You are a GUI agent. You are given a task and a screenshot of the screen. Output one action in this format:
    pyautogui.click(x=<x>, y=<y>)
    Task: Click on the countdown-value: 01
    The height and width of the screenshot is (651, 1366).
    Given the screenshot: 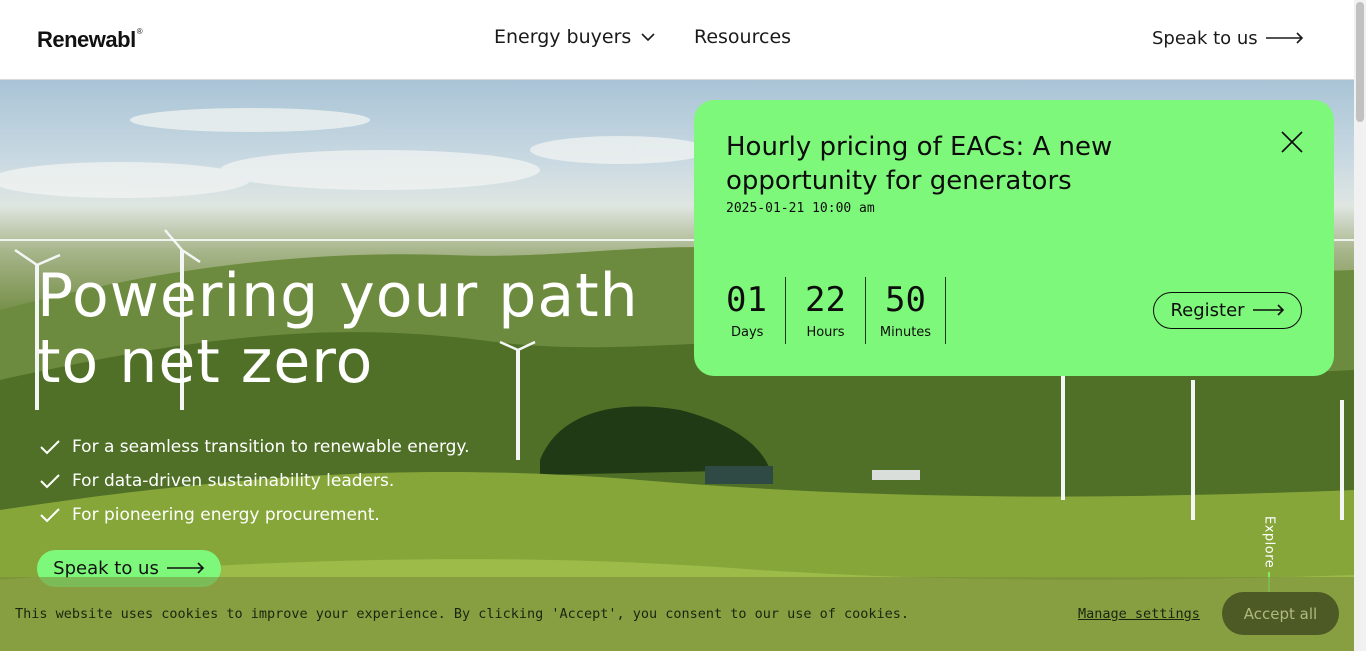 What is the action you would take?
    pyautogui.click(x=746, y=300)
    